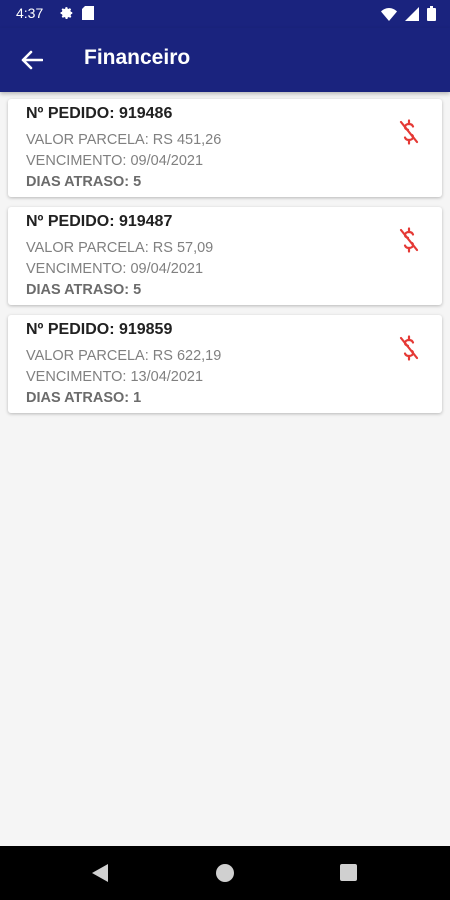 The image size is (450, 900). What do you see at coordinates (124, 356) in the screenshot?
I see `installment-value: VALOR PARCELA: RS 622,19` at bounding box center [124, 356].